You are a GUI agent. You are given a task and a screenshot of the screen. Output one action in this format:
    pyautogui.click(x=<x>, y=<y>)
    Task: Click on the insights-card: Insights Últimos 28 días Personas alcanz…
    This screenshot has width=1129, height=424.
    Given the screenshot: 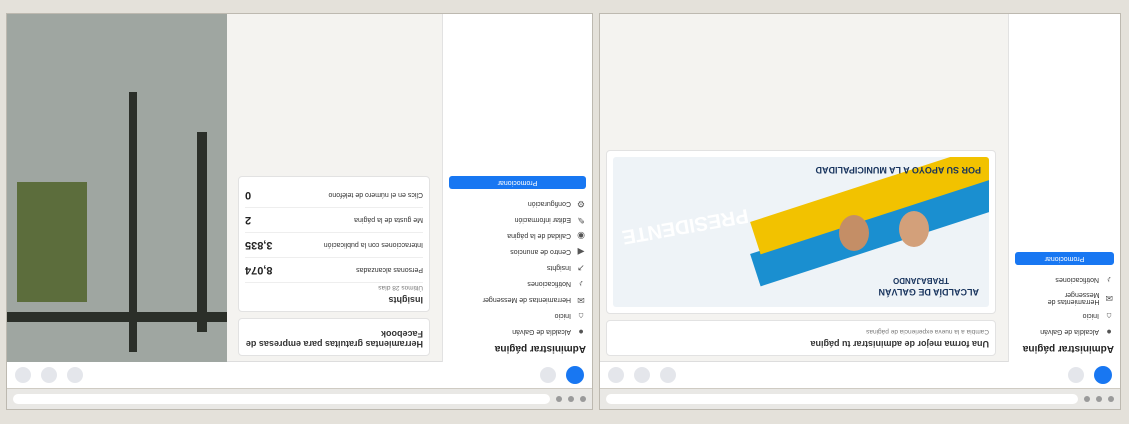 What is the action you would take?
    pyautogui.click(x=334, y=244)
    